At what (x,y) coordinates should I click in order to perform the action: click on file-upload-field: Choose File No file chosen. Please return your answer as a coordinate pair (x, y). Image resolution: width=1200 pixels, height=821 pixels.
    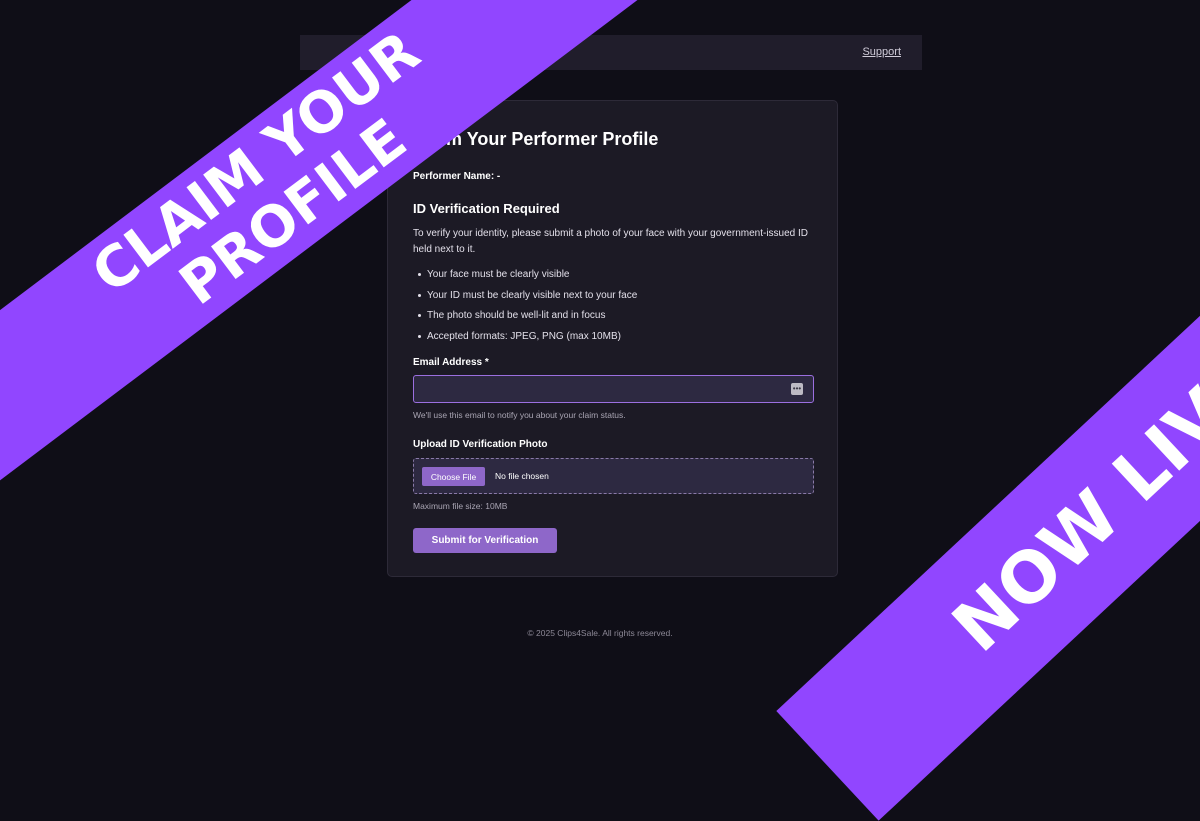
    Looking at the image, I should click on (613, 476).